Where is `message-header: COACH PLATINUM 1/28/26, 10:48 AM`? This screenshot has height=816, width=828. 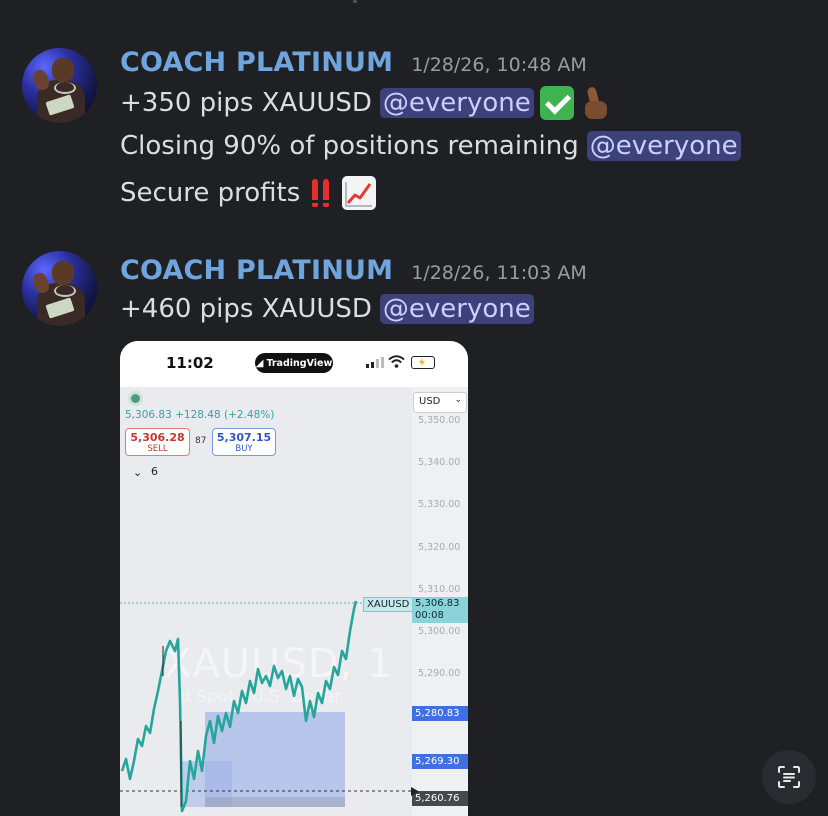 message-header: COACH PLATINUM 1/28/26, 10:48 AM is located at coordinates (353, 62).